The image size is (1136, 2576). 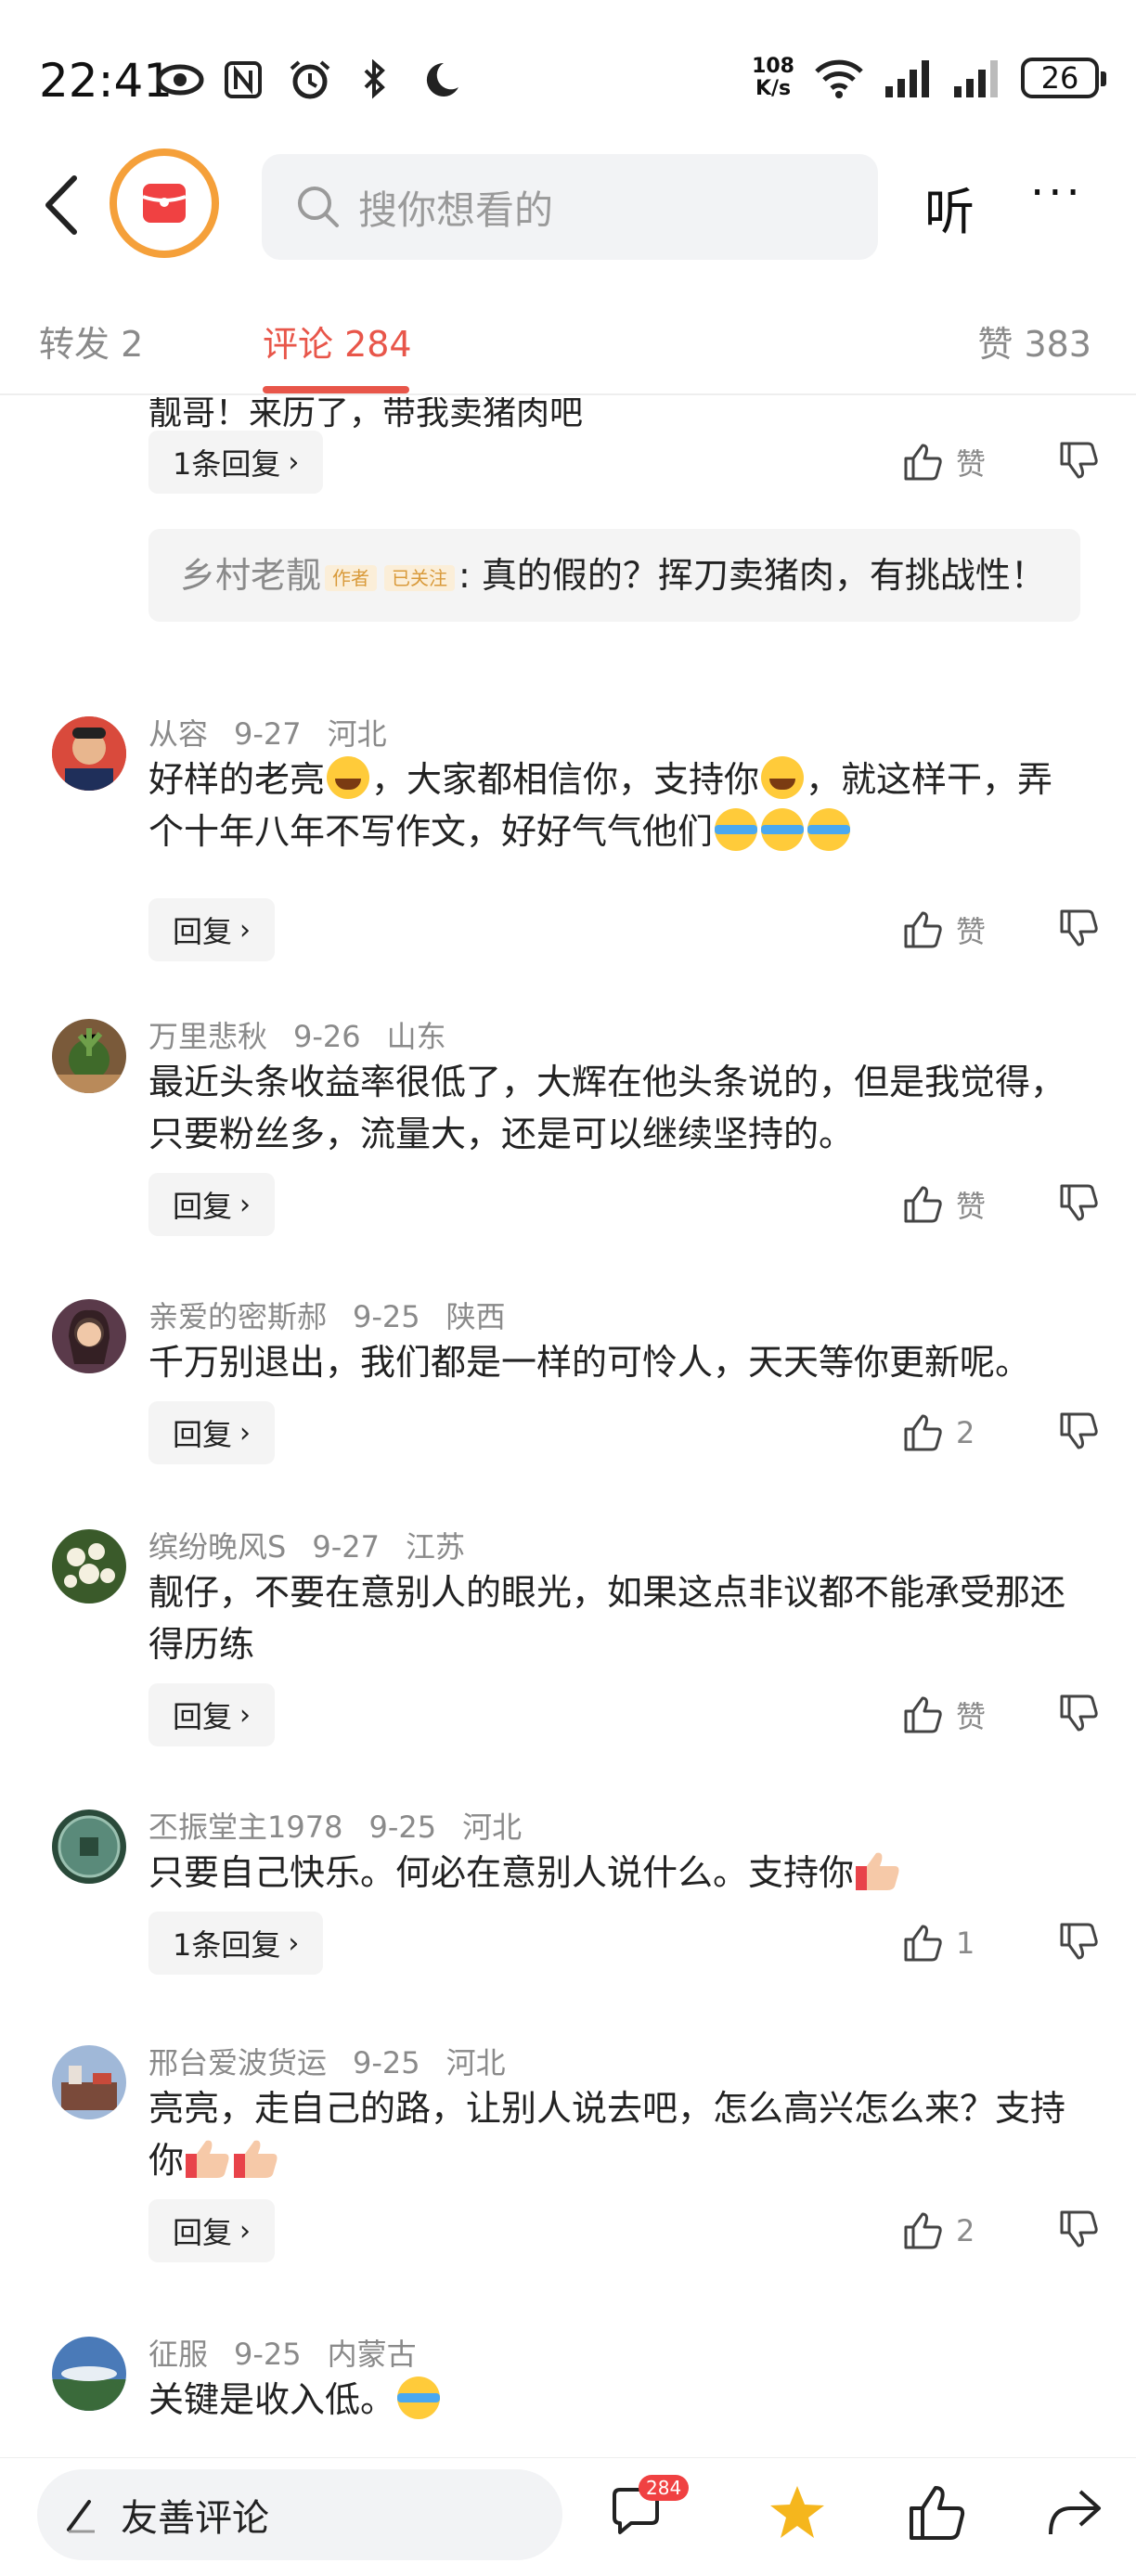 What do you see at coordinates (949, 207) in the screenshot?
I see `listen-button: 听` at bounding box center [949, 207].